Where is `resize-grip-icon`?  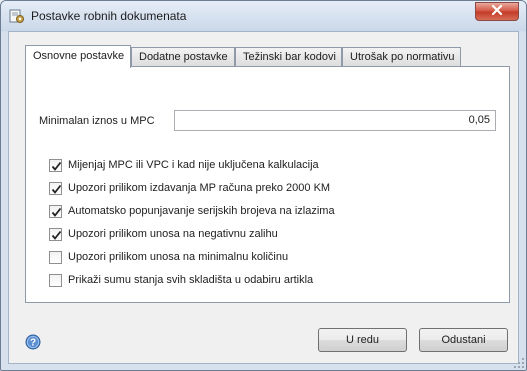 resize-grip-icon is located at coordinates (519, 363).